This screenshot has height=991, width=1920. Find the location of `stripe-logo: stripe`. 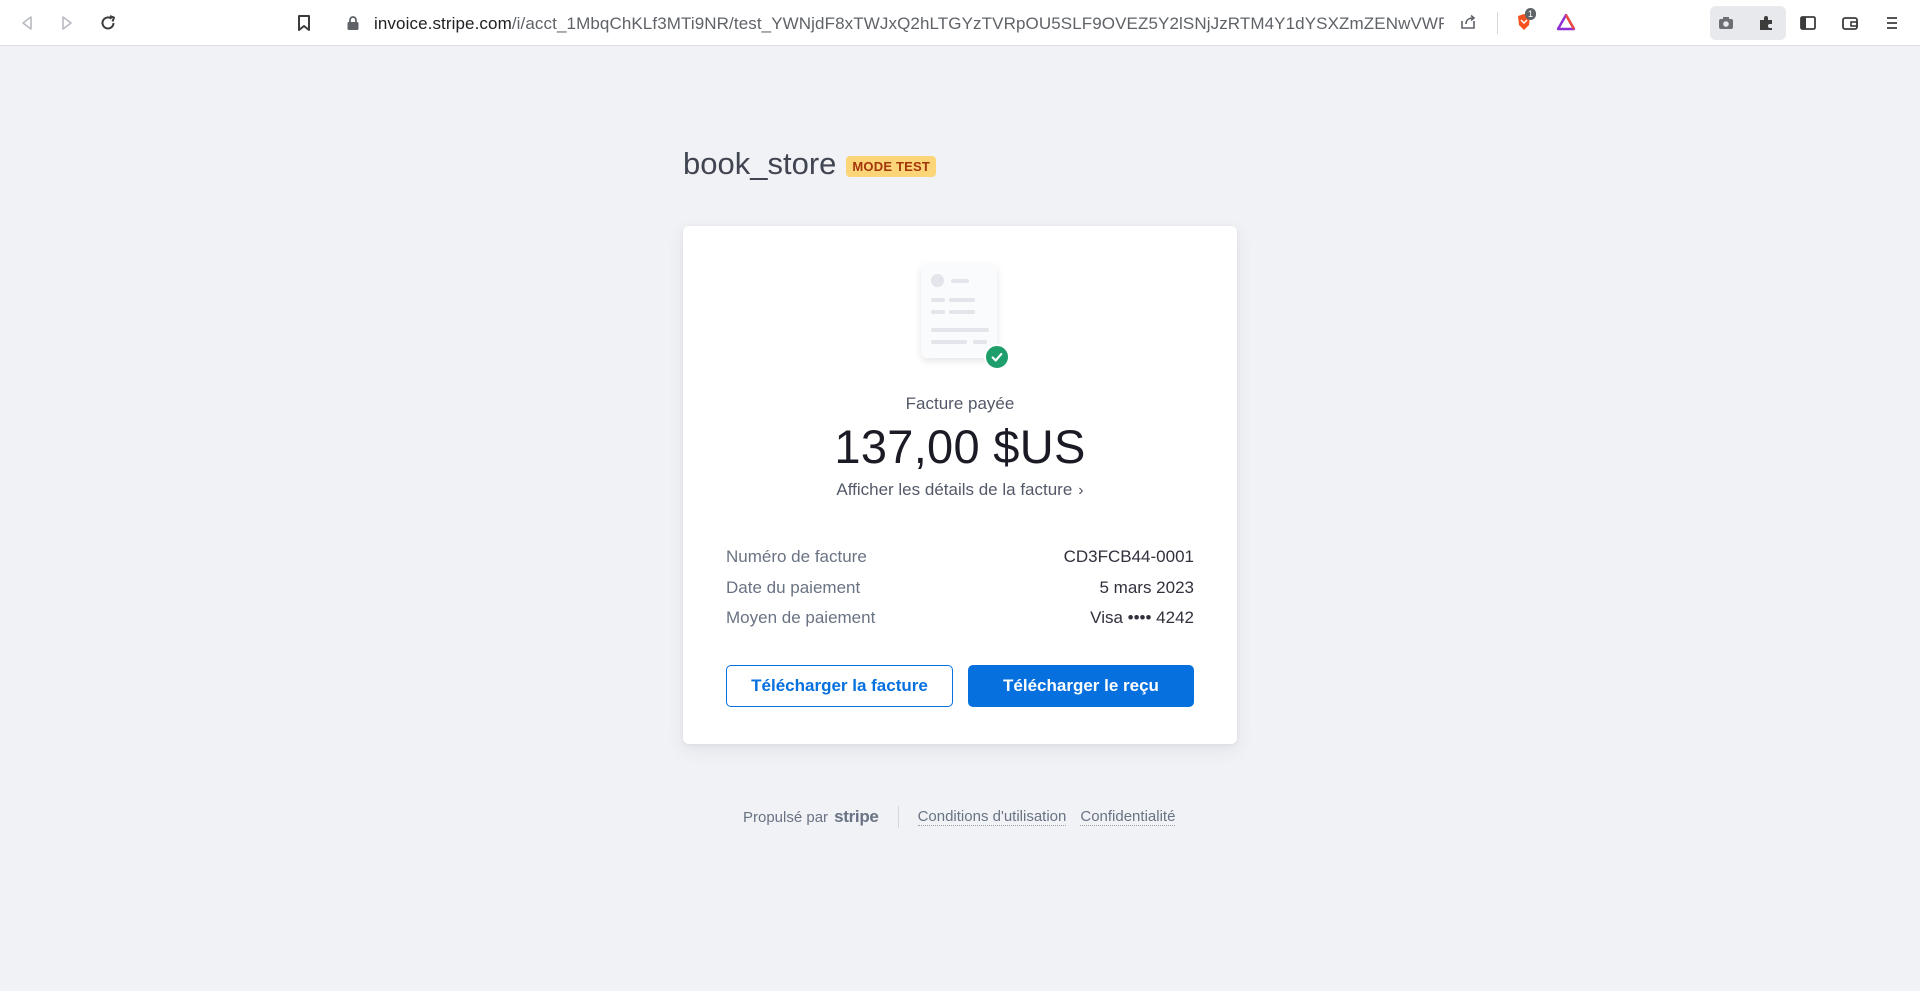

stripe-logo: stripe is located at coordinates (856, 817).